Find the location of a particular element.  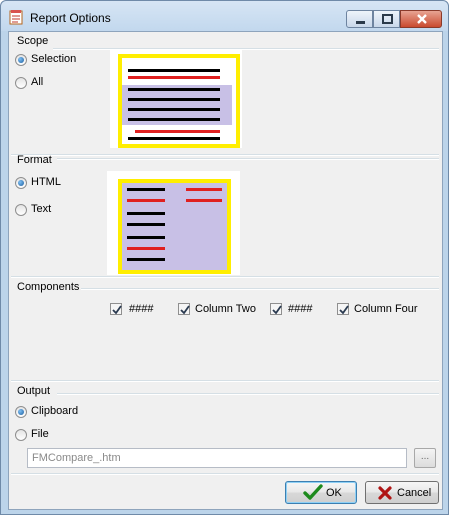

format-section-label: Format is located at coordinates (34, 160).